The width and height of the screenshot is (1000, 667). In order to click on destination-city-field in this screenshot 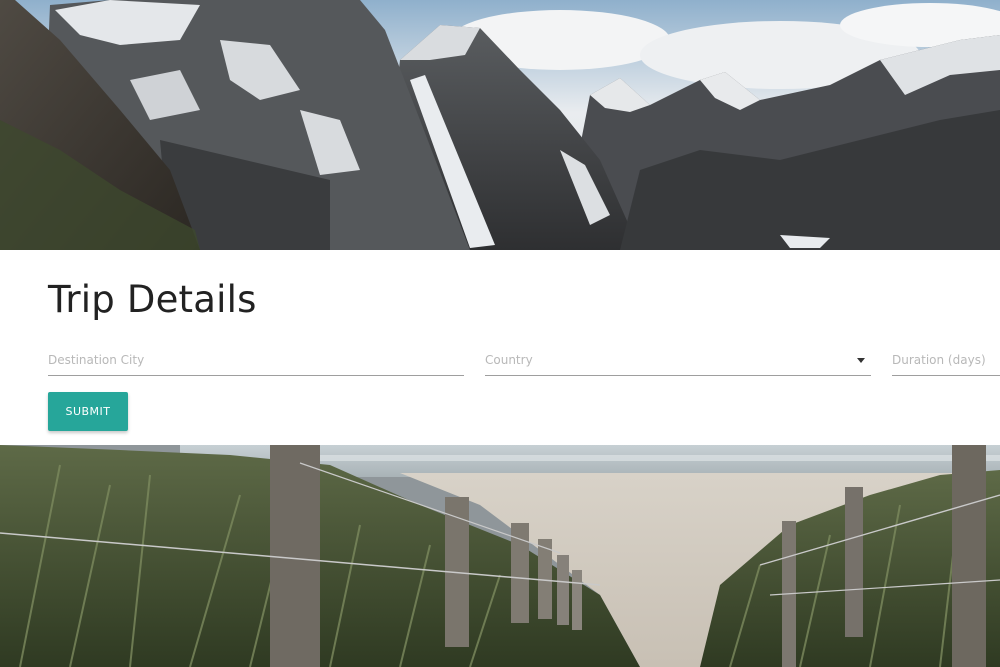, I will do `click(256, 360)`.